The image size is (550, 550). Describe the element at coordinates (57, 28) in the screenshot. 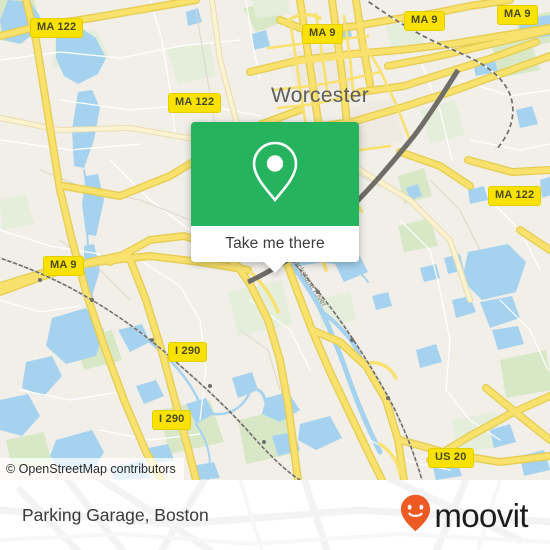

I see `road-shield-ma-122-nw: MA 122` at that location.